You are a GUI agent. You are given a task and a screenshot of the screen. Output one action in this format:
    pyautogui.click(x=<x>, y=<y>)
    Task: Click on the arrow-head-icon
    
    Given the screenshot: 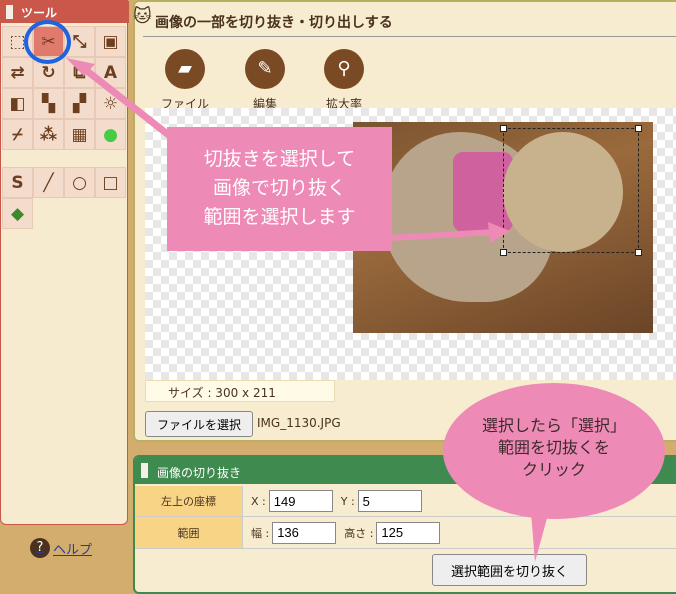 What is the action you would take?
    pyautogui.click(x=499, y=232)
    